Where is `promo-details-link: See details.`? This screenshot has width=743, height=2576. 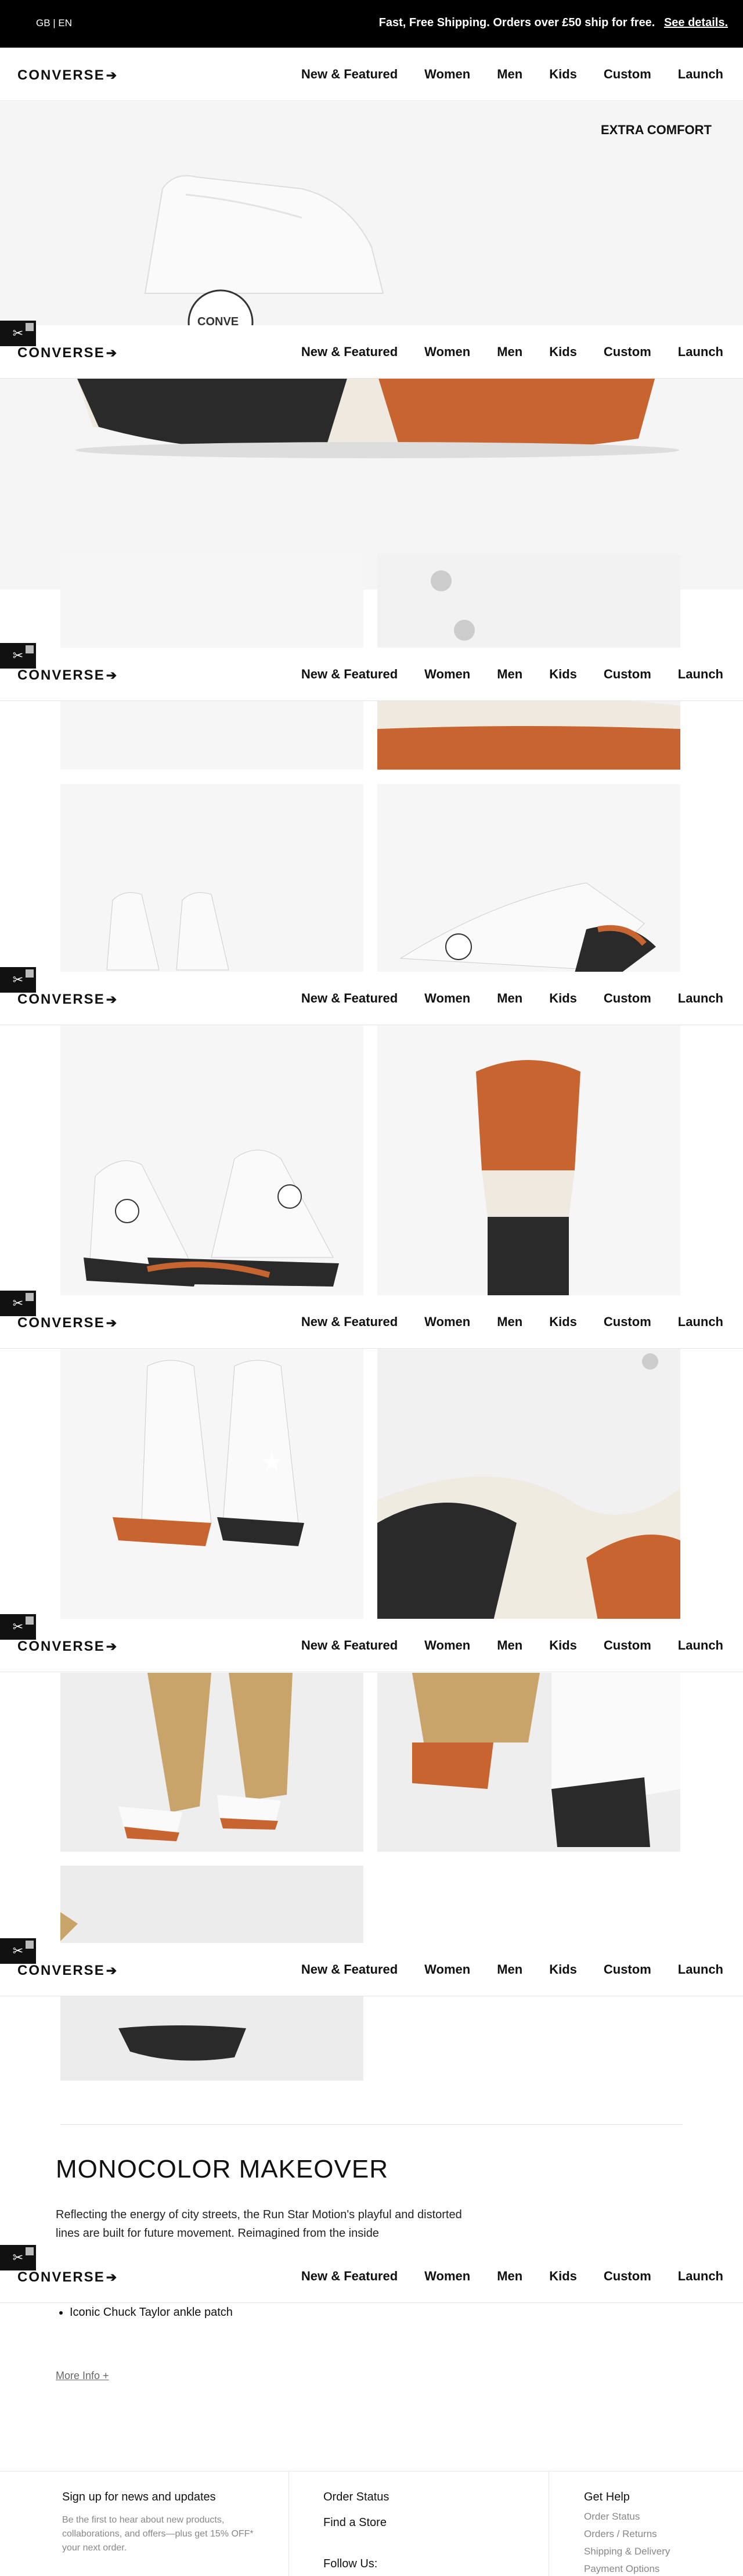
promo-details-link: See details. is located at coordinates (696, 22).